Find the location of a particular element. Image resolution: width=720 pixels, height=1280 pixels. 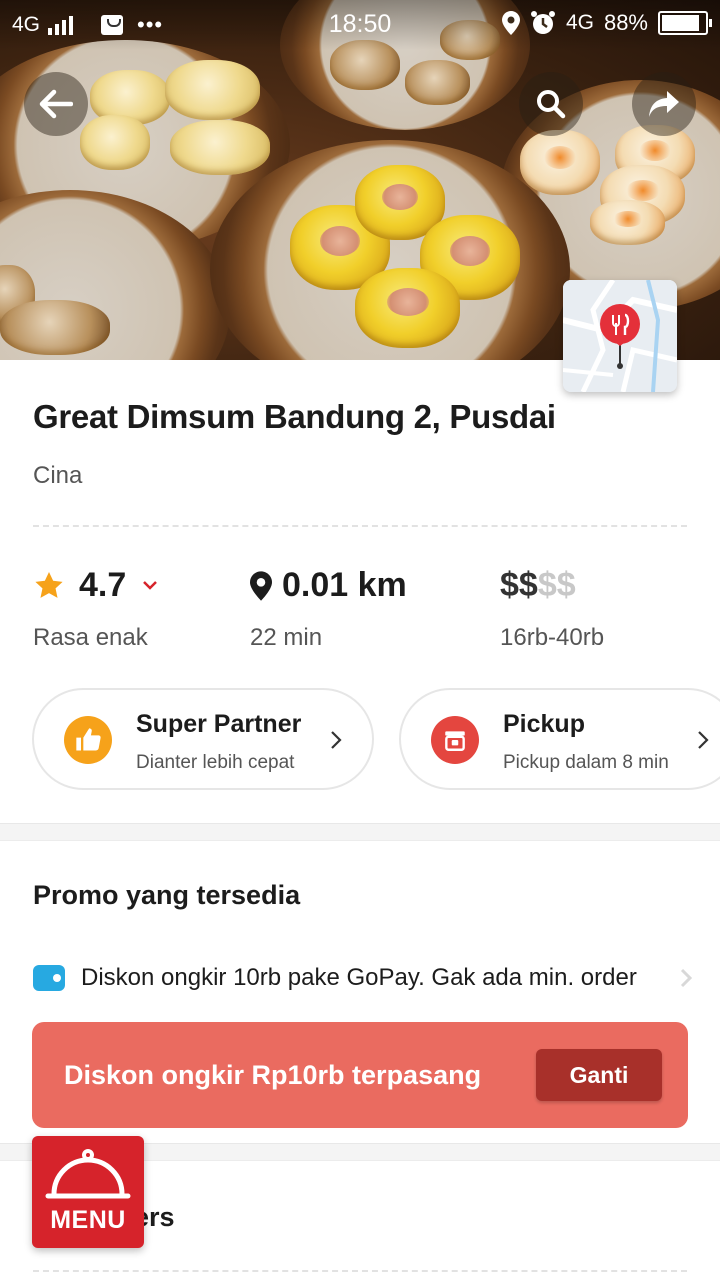

menu-button: MENU is located at coordinates (88, 1192).